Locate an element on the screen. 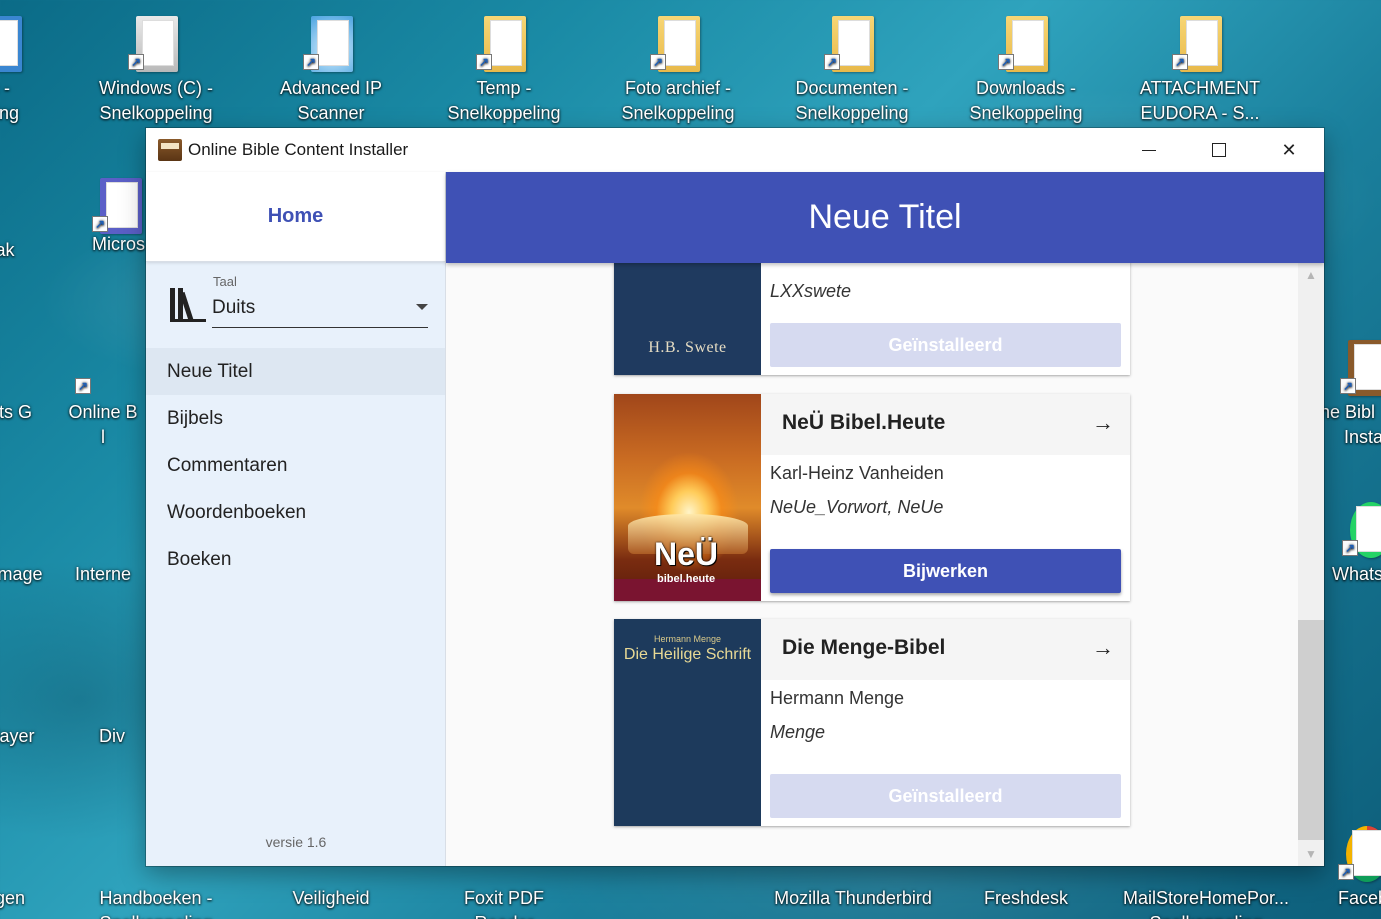 The height and width of the screenshot is (919, 1381). module-card: H.B. Swete LXXswete Geïnstalleerd is located at coordinates (872, 319).